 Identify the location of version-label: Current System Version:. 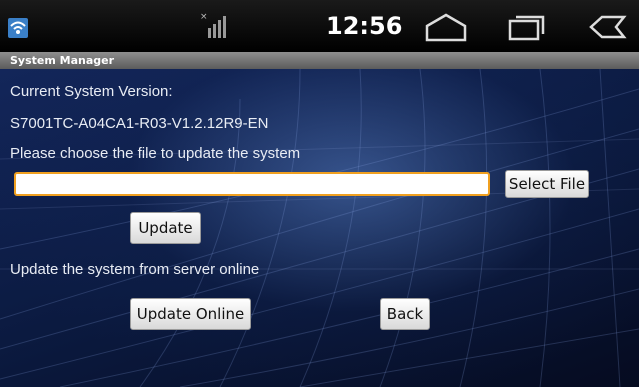
(91, 91).